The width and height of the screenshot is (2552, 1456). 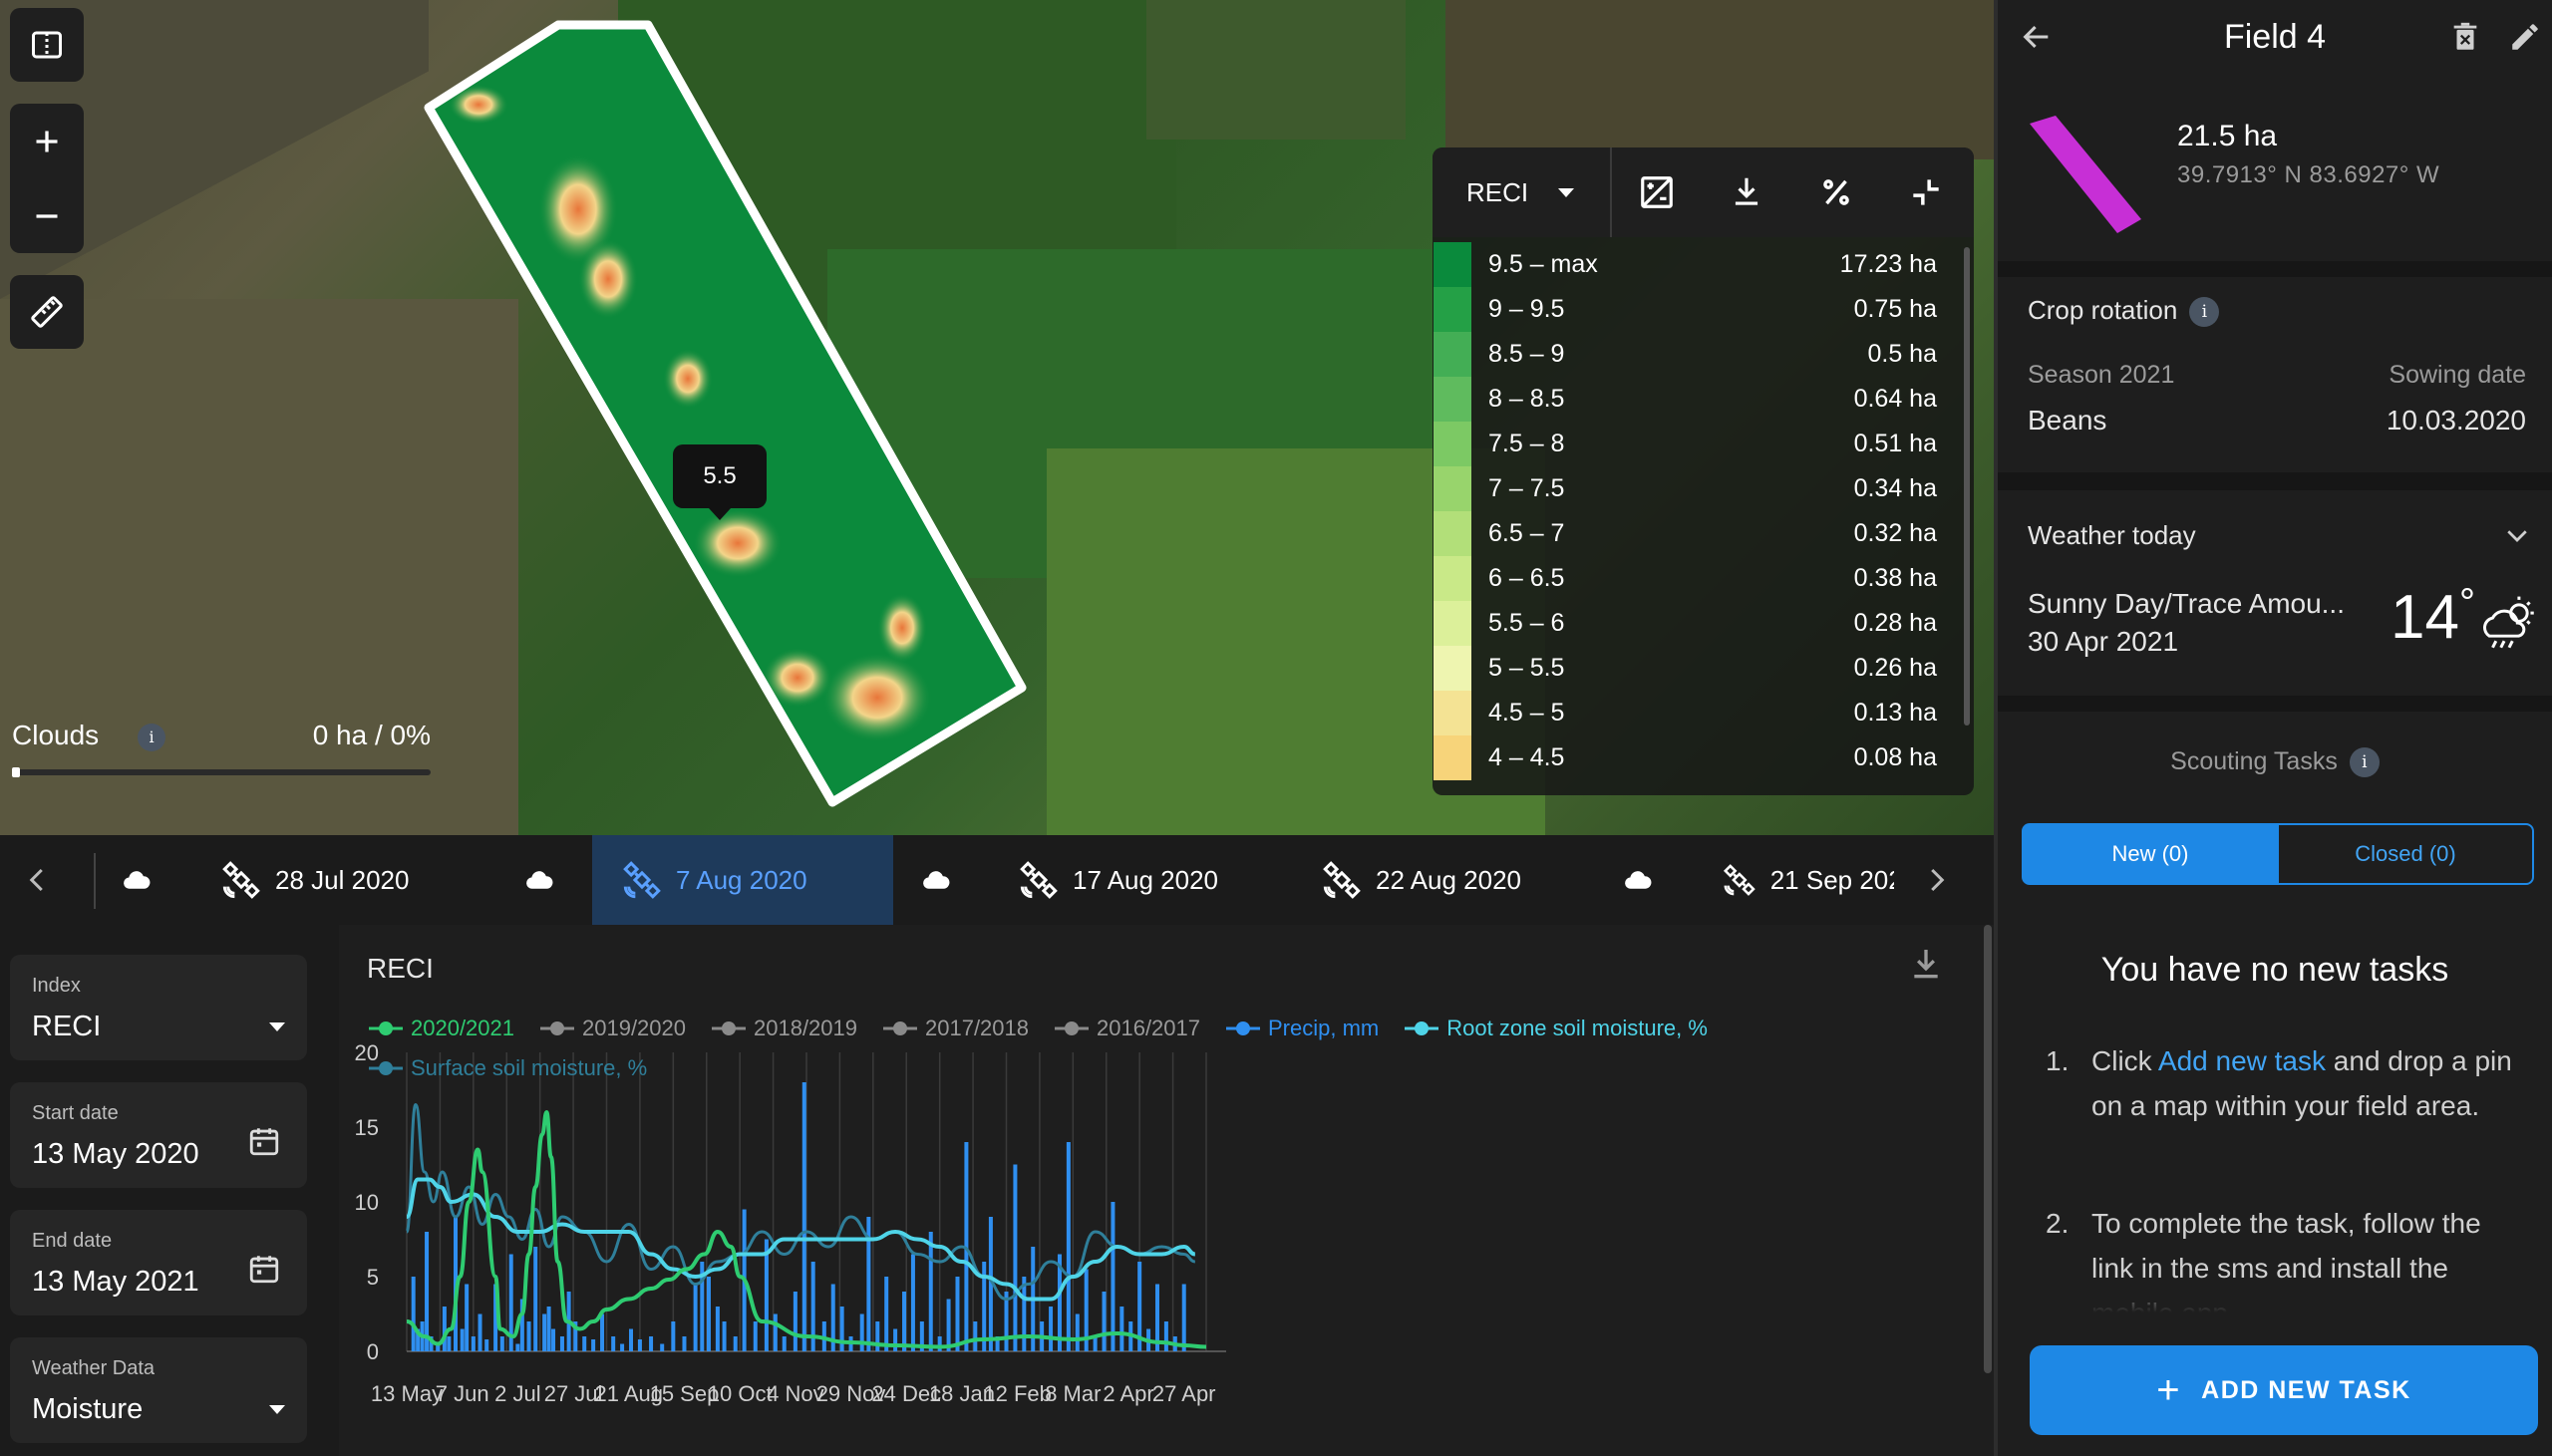 What do you see at coordinates (742, 880) in the screenshot?
I see `image-date-item: 7 Aug 2020` at bounding box center [742, 880].